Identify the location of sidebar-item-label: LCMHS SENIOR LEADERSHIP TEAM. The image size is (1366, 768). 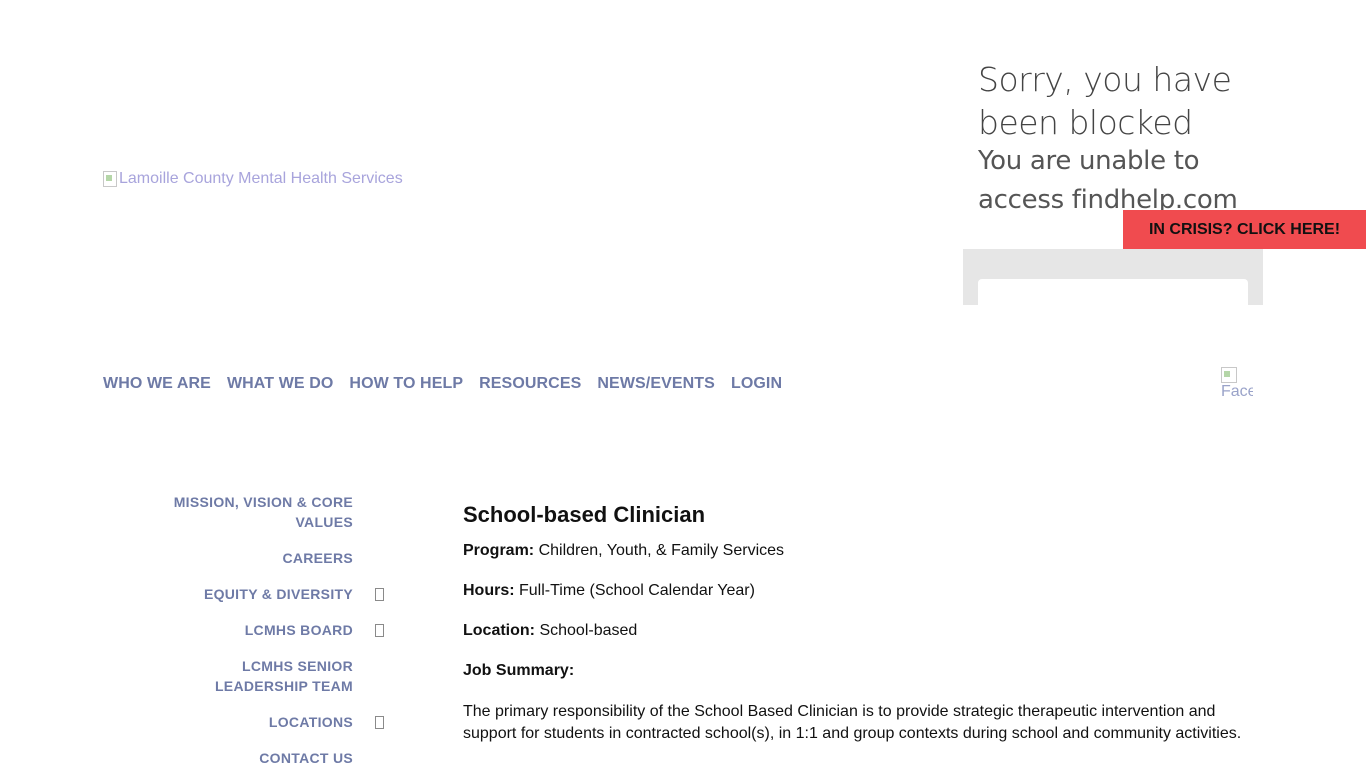
(251, 676).